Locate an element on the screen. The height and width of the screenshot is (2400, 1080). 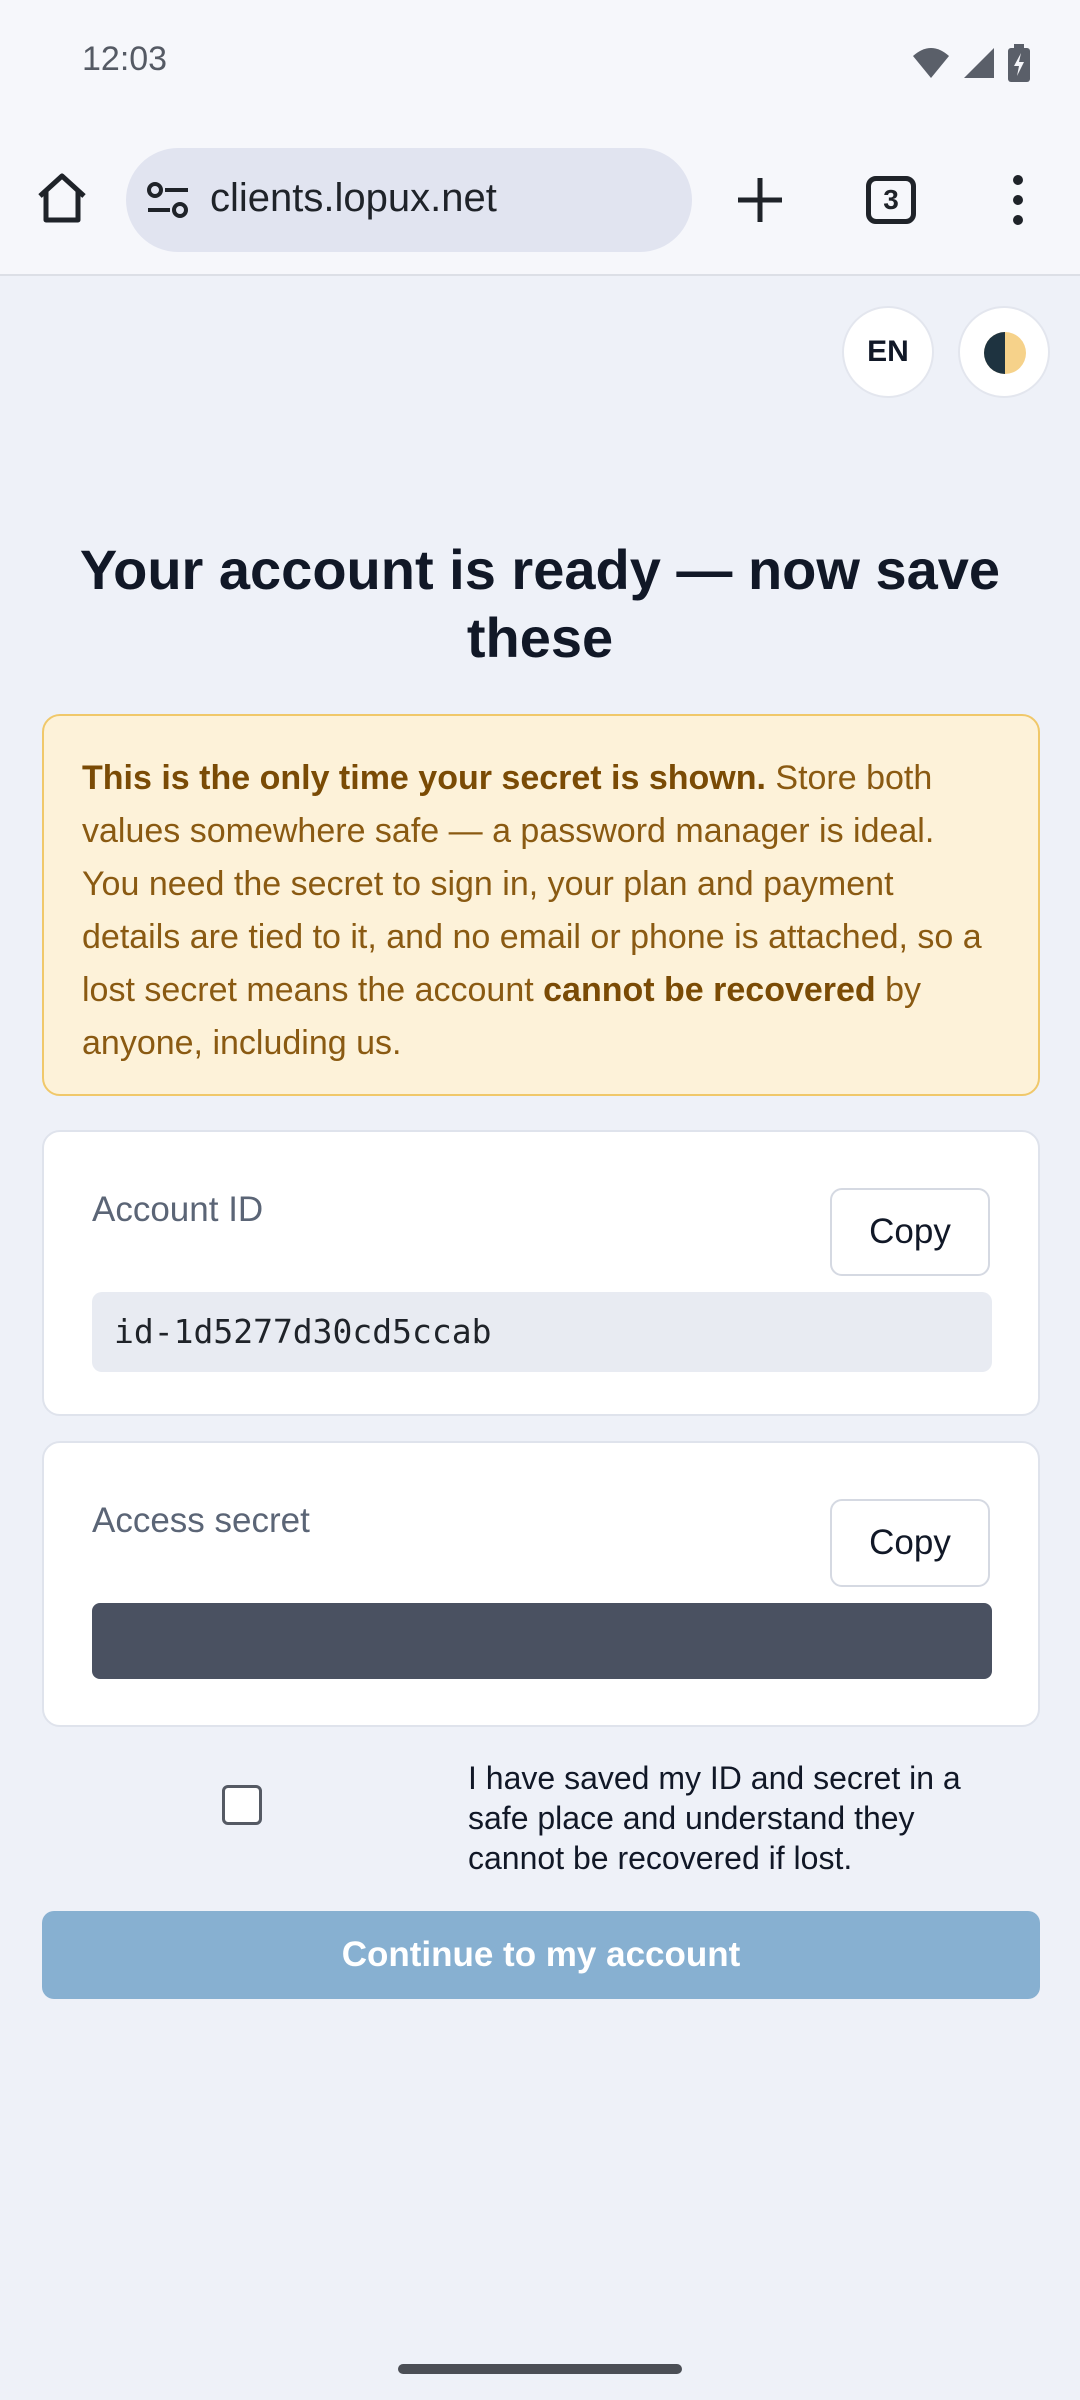
copy-access-secret-button: Copy is located at coordinates (910, 1543).